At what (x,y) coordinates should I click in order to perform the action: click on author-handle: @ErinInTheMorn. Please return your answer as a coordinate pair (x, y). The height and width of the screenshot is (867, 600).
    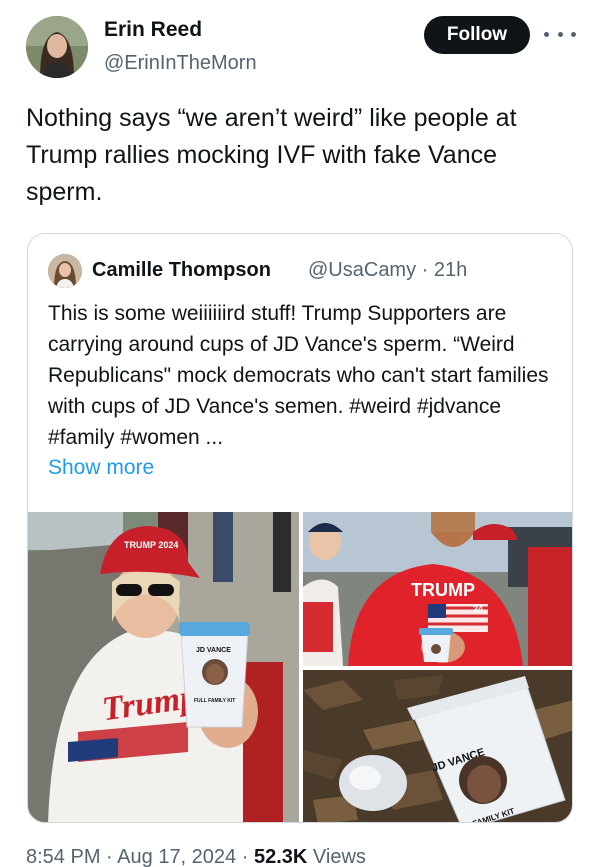
    Looking at the image, I should click on (180, 63).